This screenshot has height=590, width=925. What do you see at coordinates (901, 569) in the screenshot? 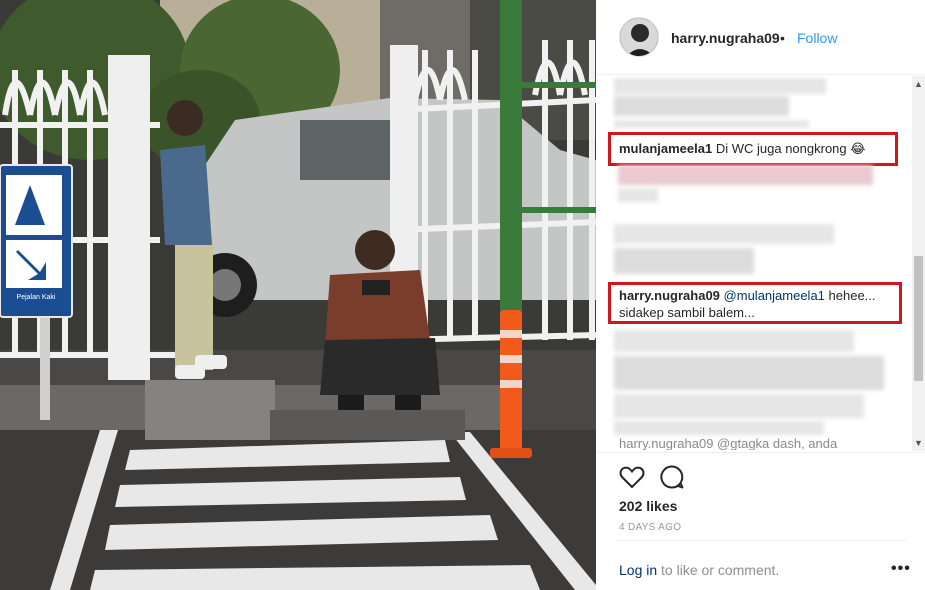
I see `more-options-icon: •••` at bounding box center [901, 569].